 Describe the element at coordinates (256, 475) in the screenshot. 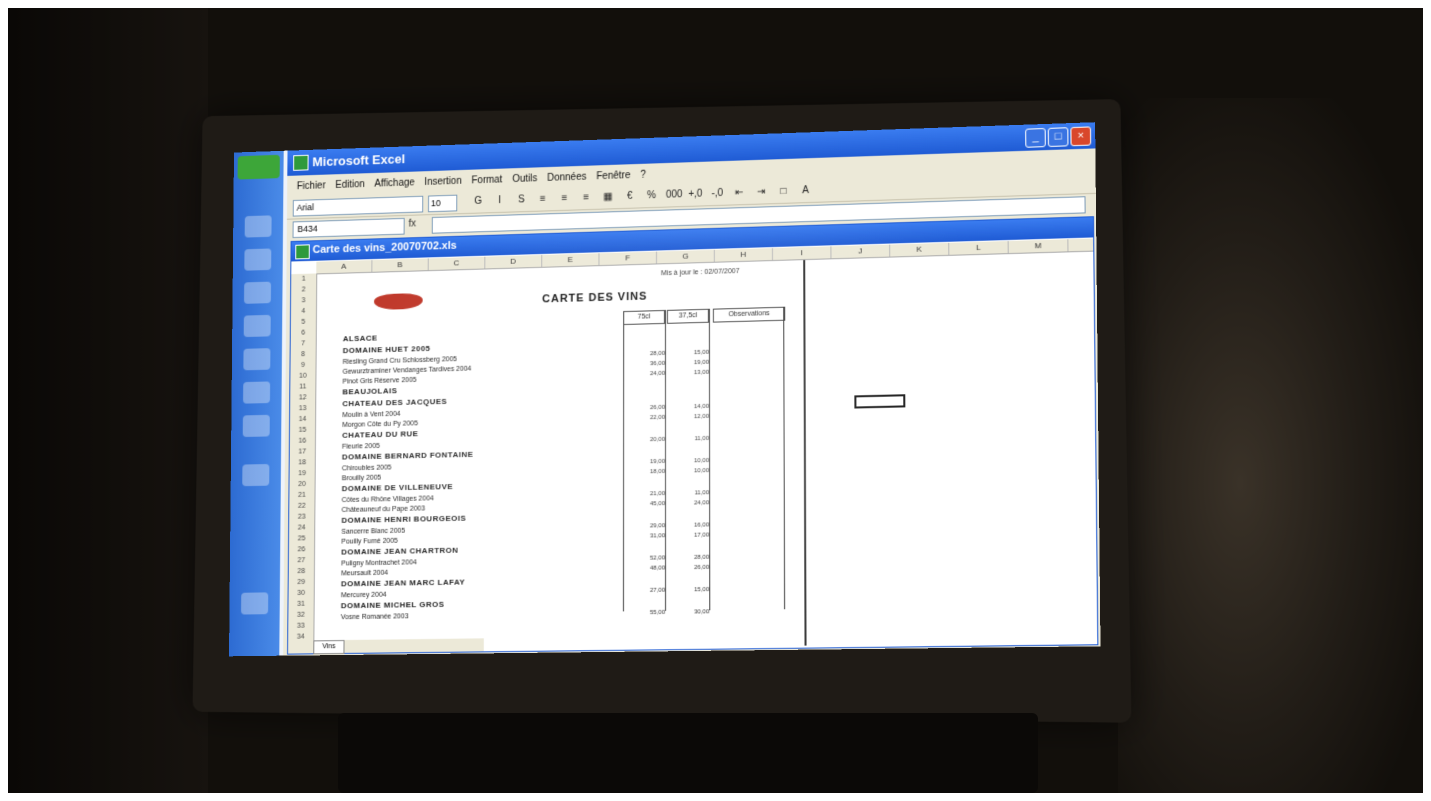

I see `tray-icon` at that location.